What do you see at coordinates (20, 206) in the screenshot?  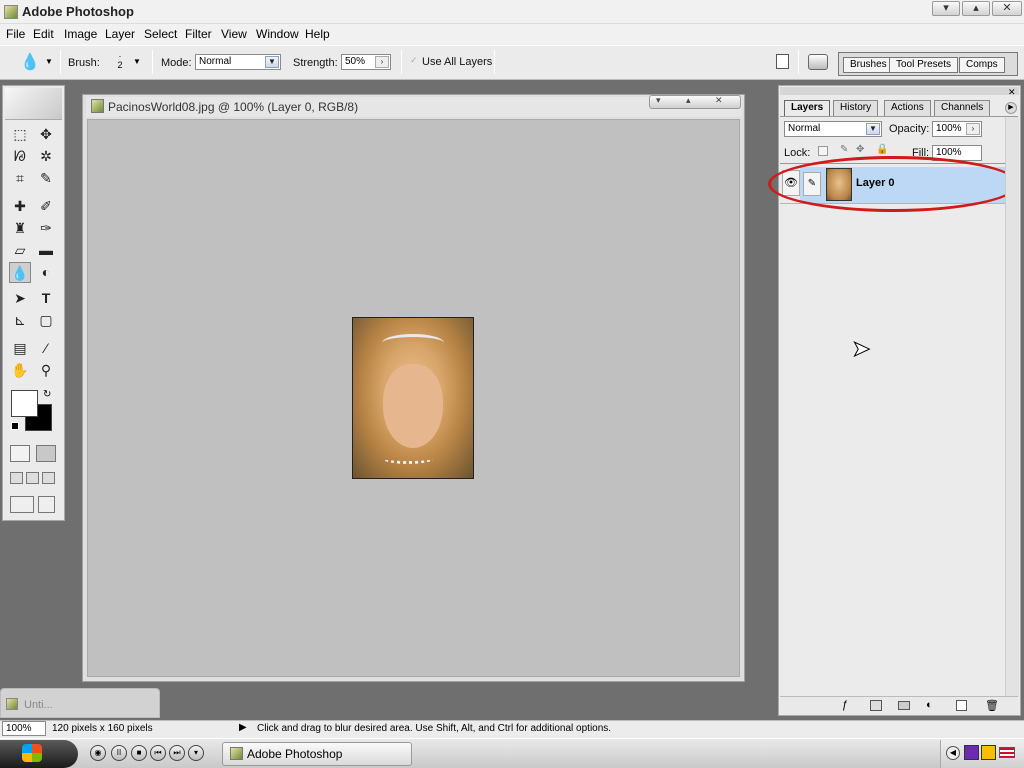 I see `healing-brush-tool-icon: ✚` at bounding box center [20, 206].